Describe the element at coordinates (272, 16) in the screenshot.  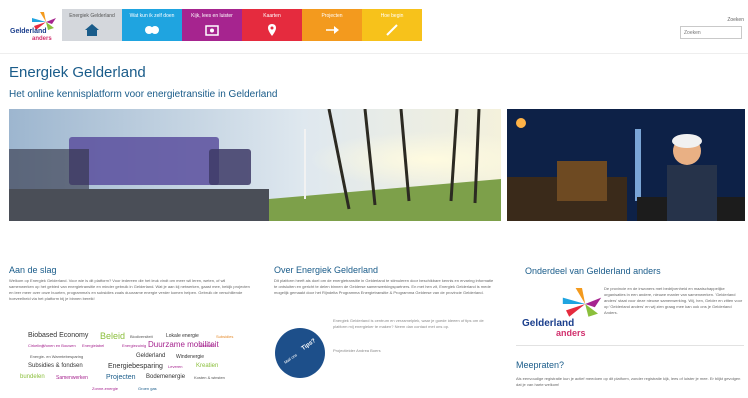
I see `nav-tab-label: Kaarten` at that location.